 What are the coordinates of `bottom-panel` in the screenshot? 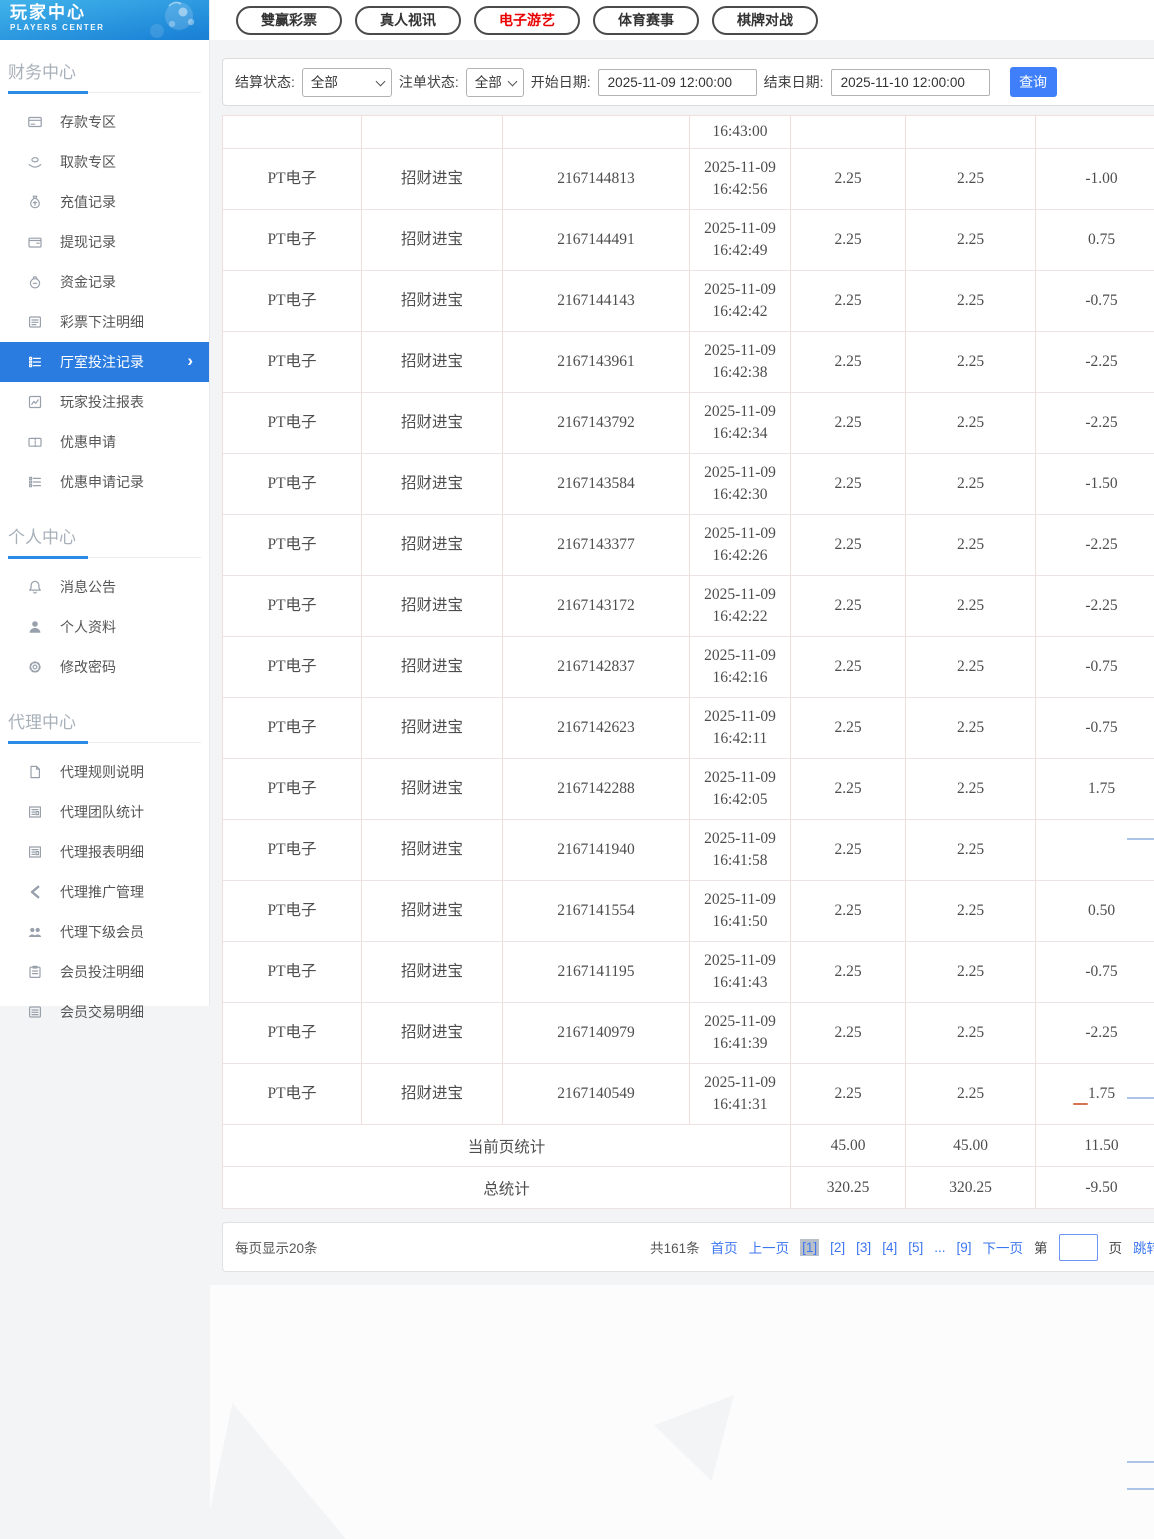 It's located at (679, 1412).